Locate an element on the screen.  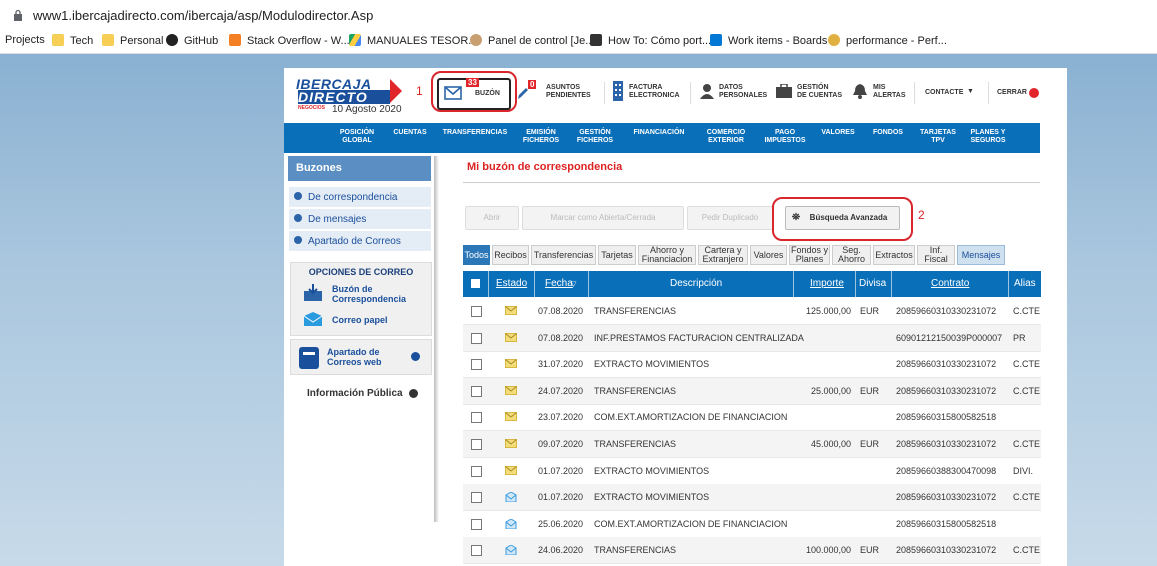
tab-cartera-extranjero: Cartera y Extranjero is located at coordinates (723, 255).